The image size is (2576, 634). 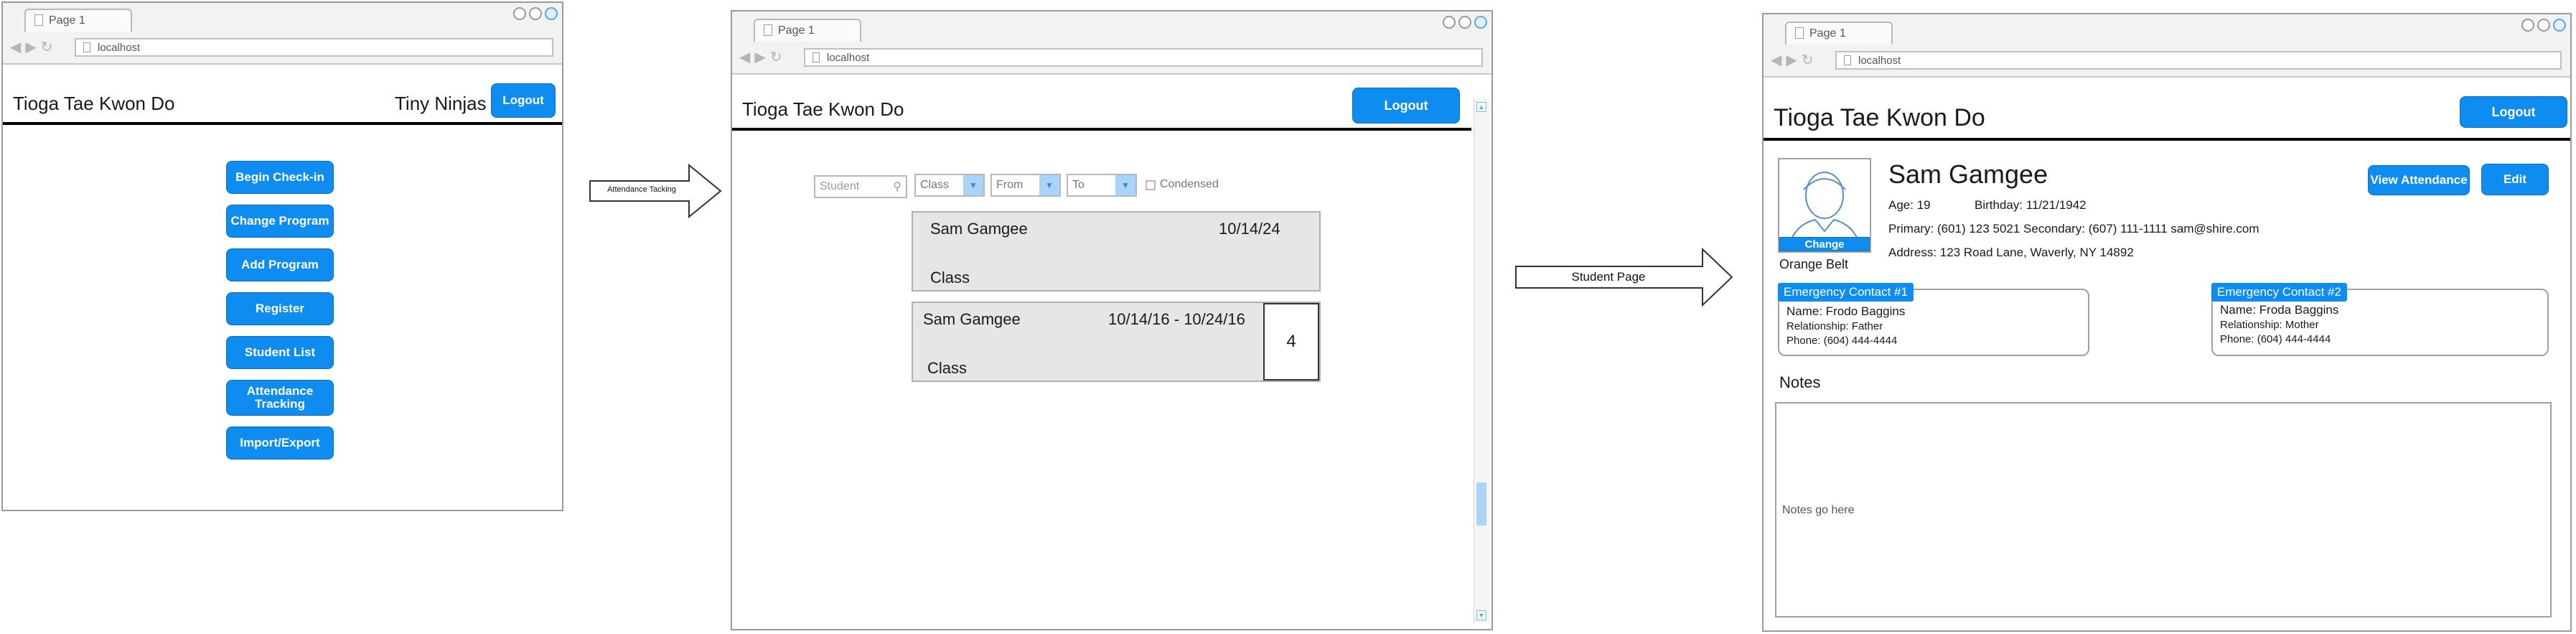 I want to click on notes-area: Notes go here, so click(x=2163, y=509).